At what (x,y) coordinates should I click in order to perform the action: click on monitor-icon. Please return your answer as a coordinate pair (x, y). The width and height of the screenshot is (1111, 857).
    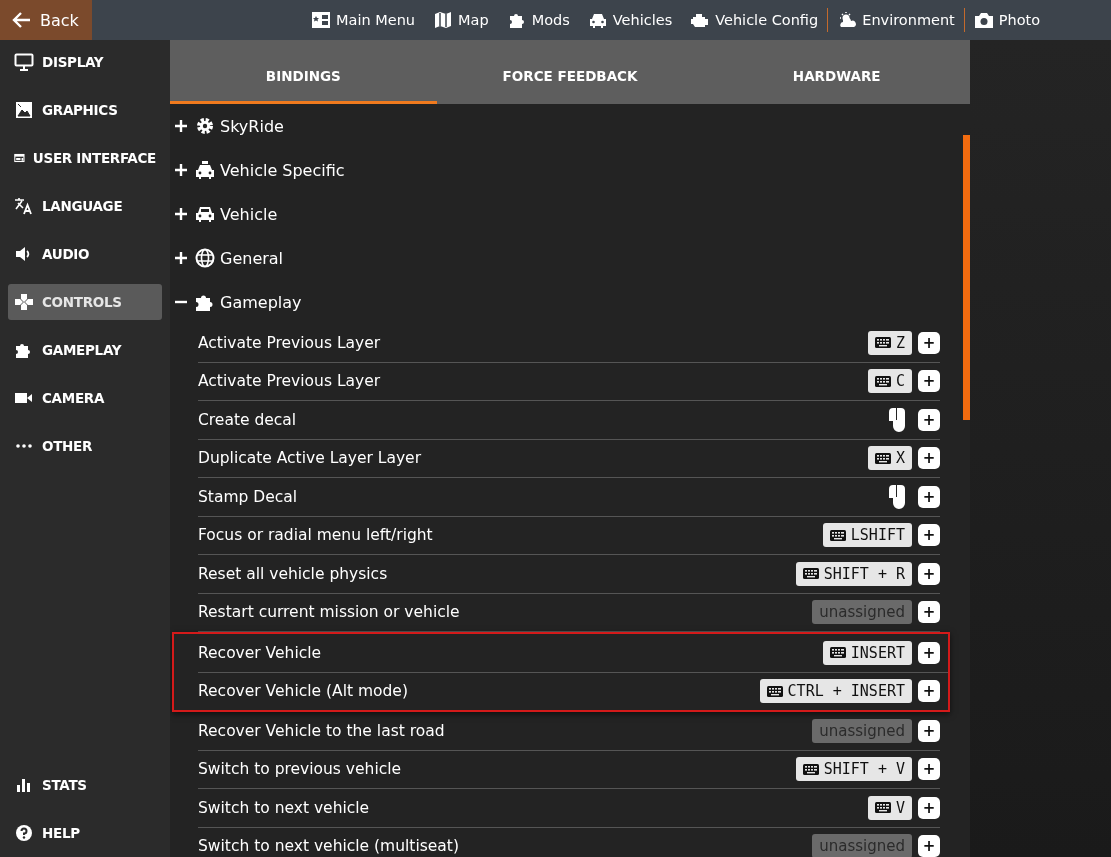
    Looking at the image, I should click on (24, 62).